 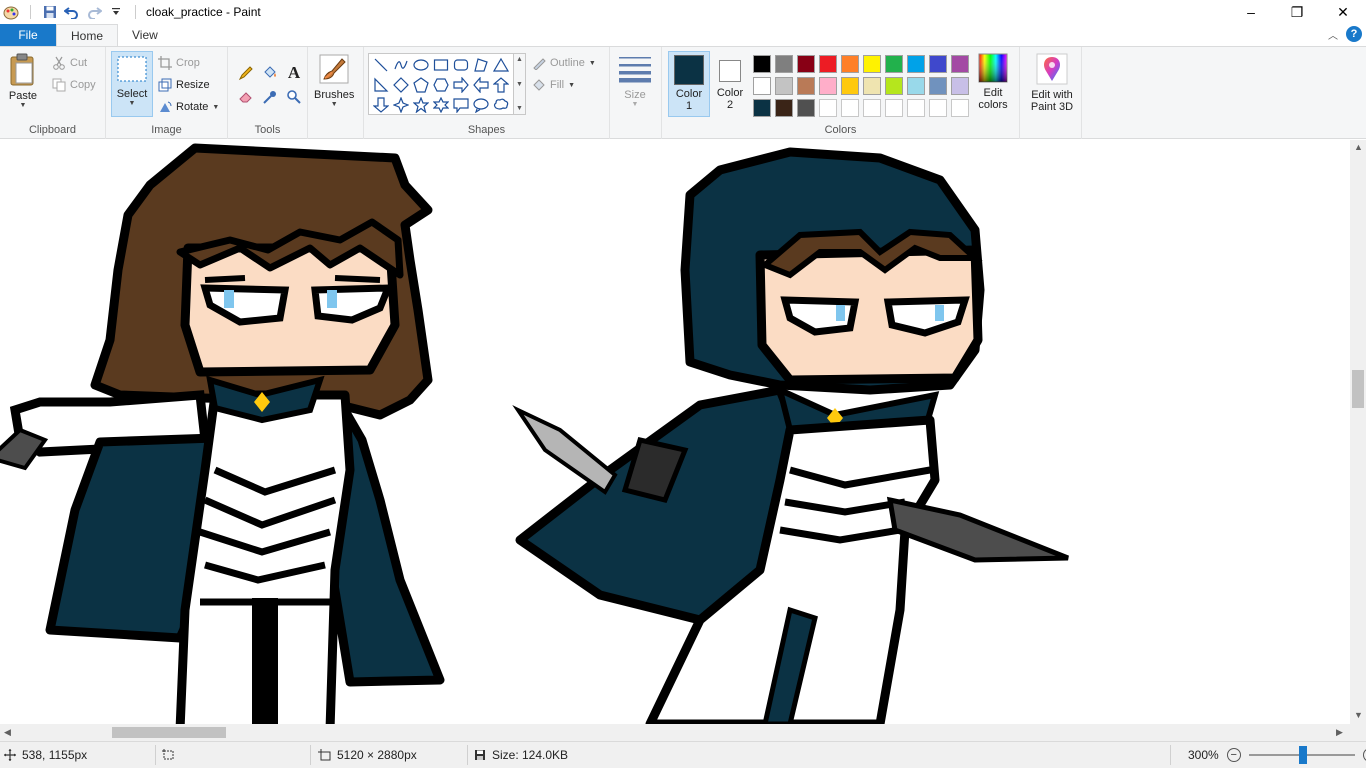 I want to click on edit-colors-button: Edit colors, so click(x=993, y=82).